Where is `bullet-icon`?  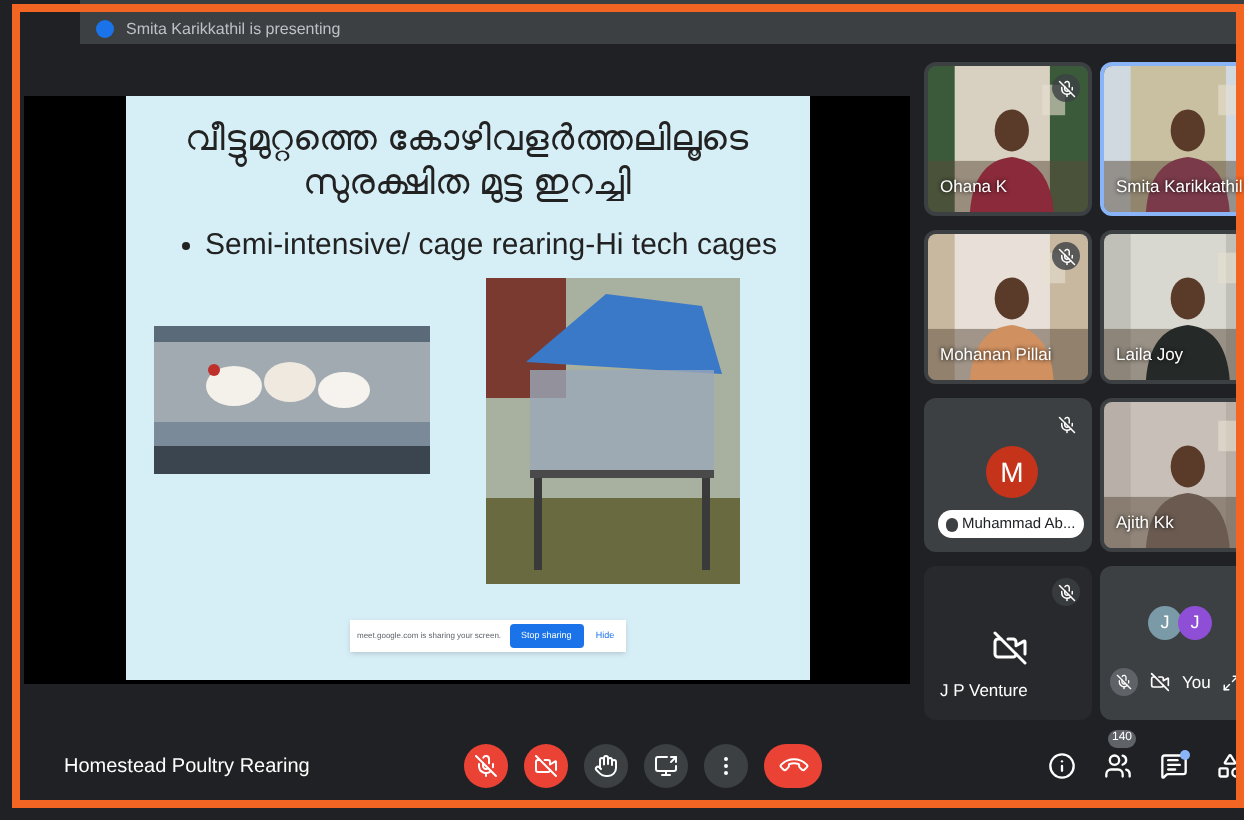
bullet-icon is located at coordinates (185, 246).